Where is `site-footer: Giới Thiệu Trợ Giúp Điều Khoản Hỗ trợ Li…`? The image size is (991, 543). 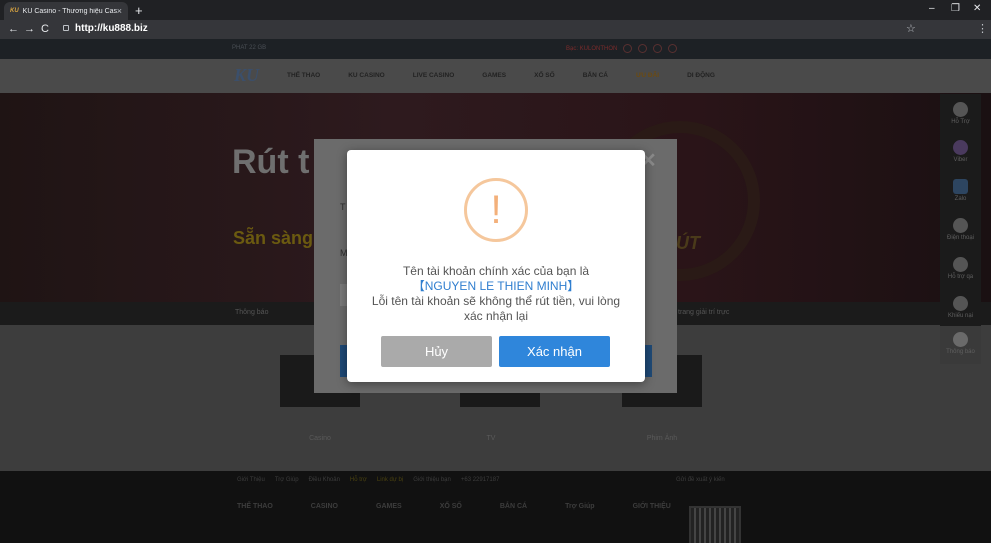 site-footer: Giới Thiệu Trợ Giúp Điều Khoản Hỗ trợ Li… is located at coordinates (495, 507).